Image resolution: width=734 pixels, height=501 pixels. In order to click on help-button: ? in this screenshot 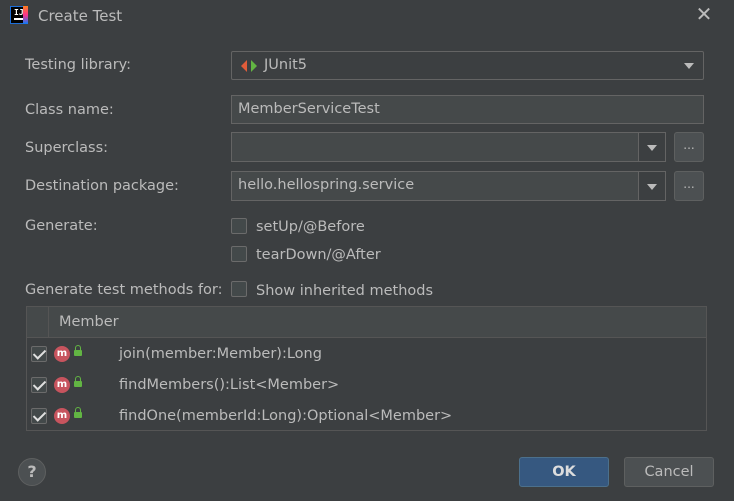, I will do `click(32, 472)`.